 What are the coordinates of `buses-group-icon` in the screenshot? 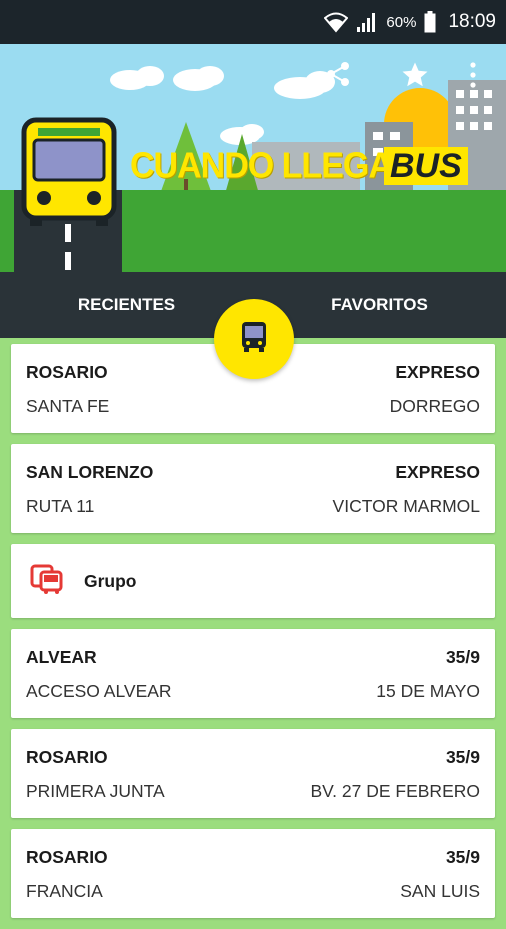 It's located at (47, 581).